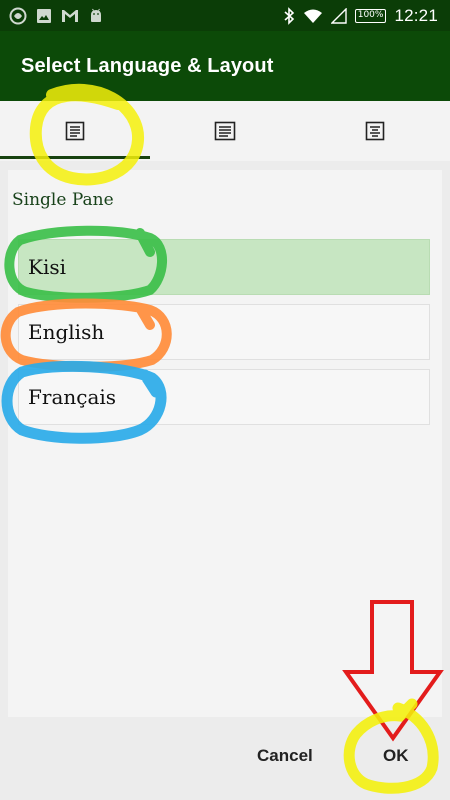 The width and height of the screenshot is (450, 800). I want to click on android-icon, so click(96, 16).